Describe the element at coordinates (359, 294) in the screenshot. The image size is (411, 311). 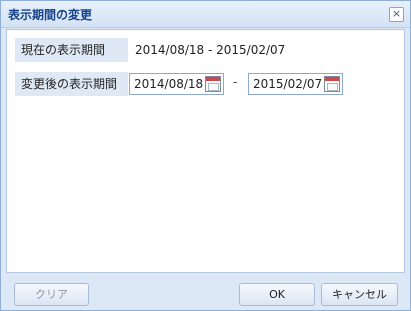
I see `cancel-button: キャンセル` at that location.